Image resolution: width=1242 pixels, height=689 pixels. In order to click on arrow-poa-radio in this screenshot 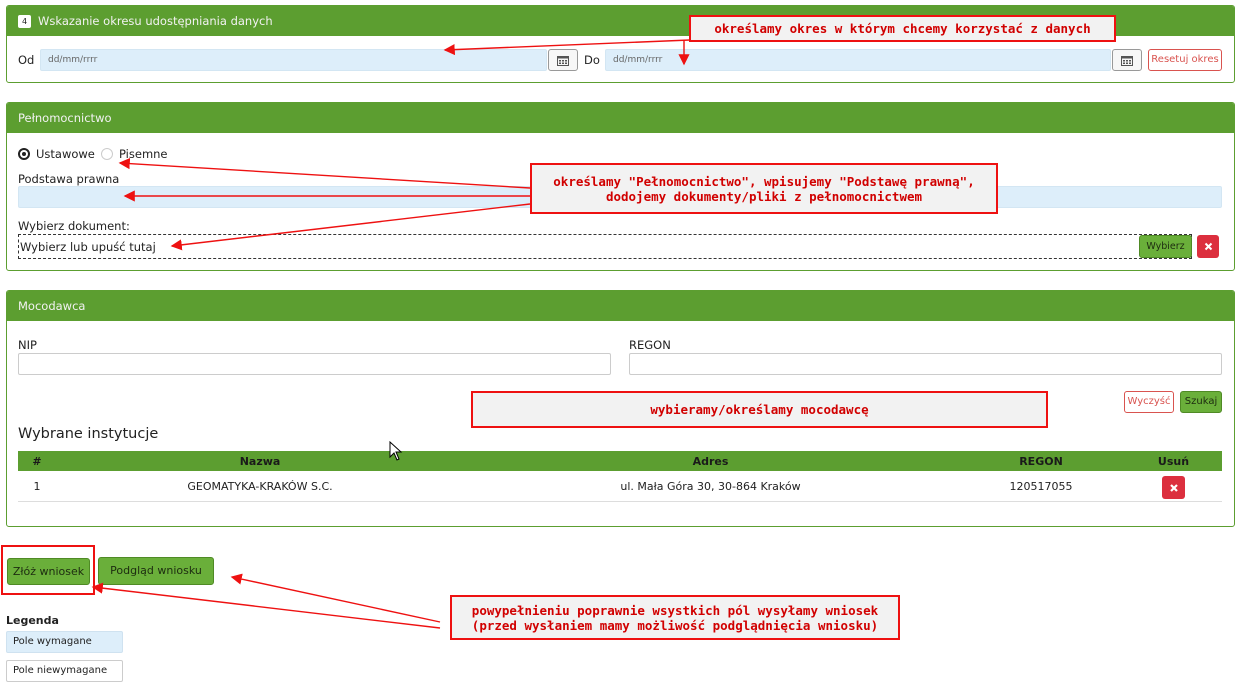, I will do `click(324, 173)`.